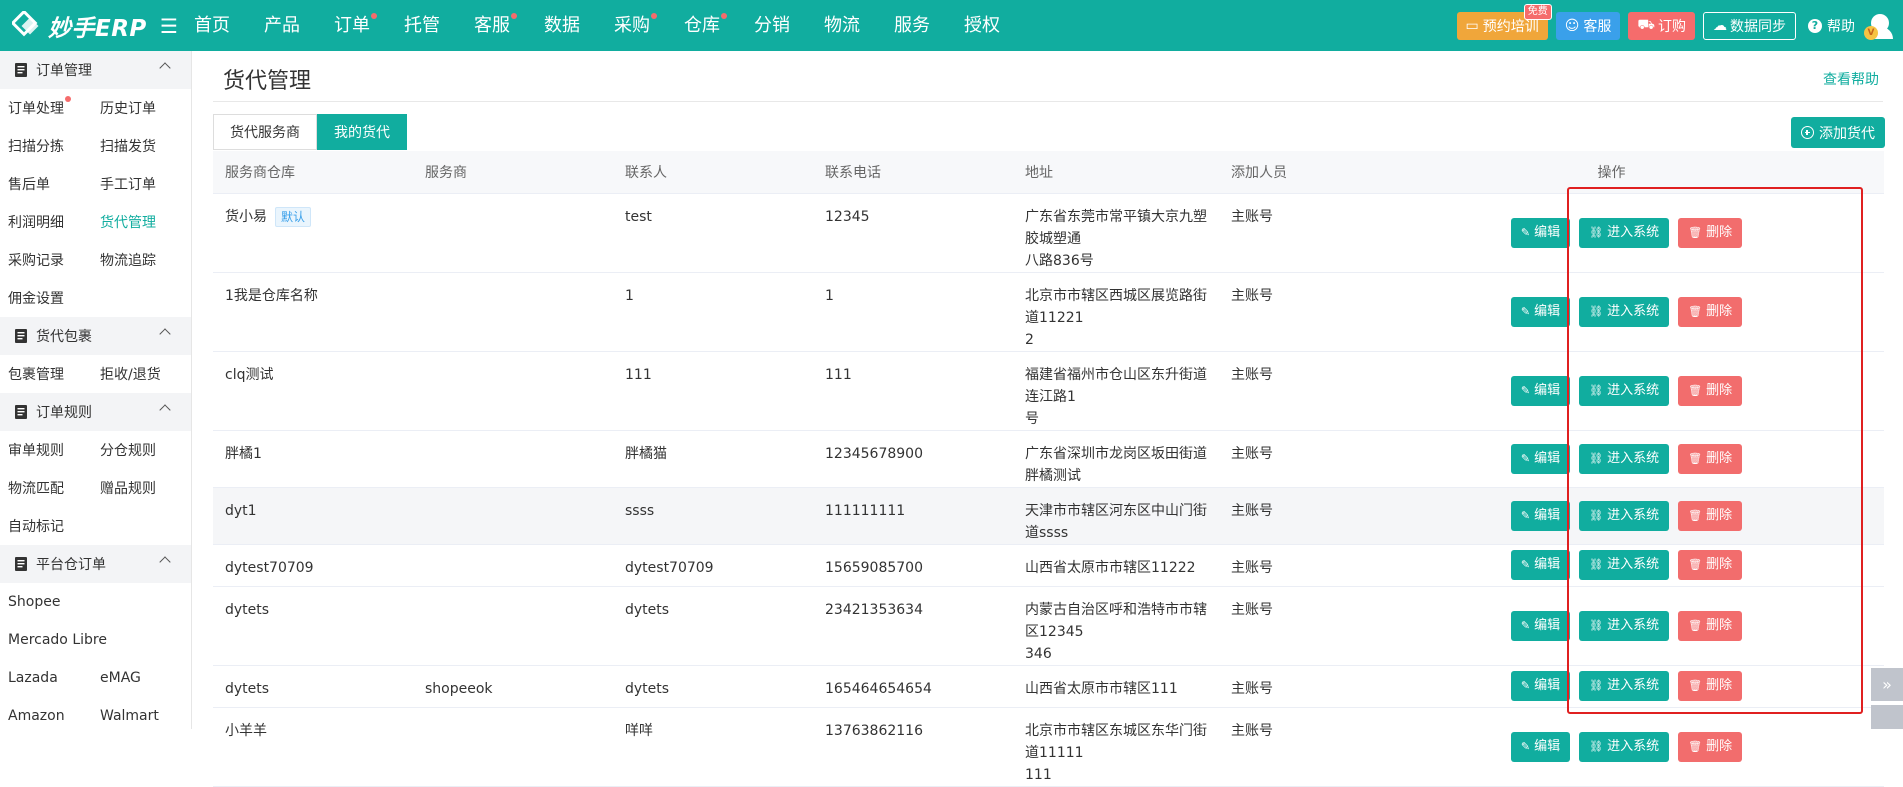 This screenshot has height=787, width=1903. I want to click on sidebar-group-2: 订单规则, so click(95, 412).